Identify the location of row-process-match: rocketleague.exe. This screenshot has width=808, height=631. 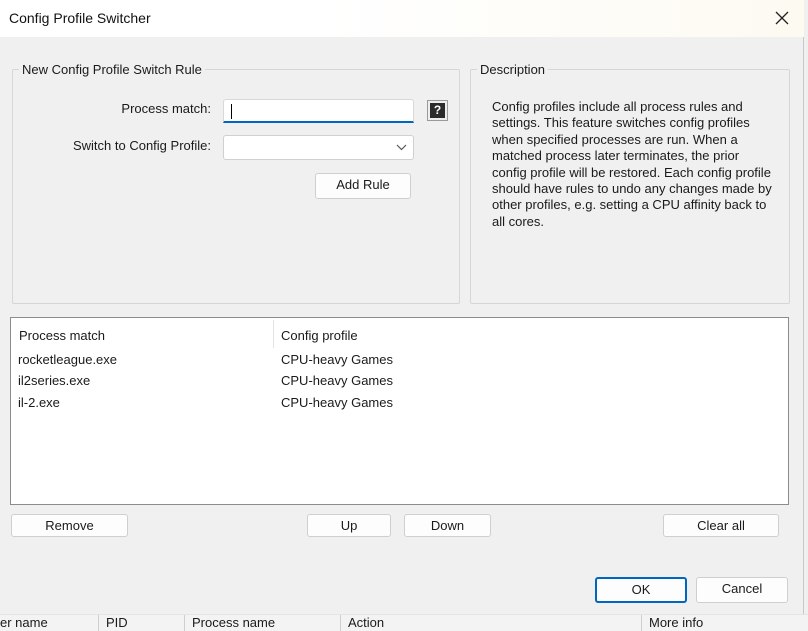
(68, 359).